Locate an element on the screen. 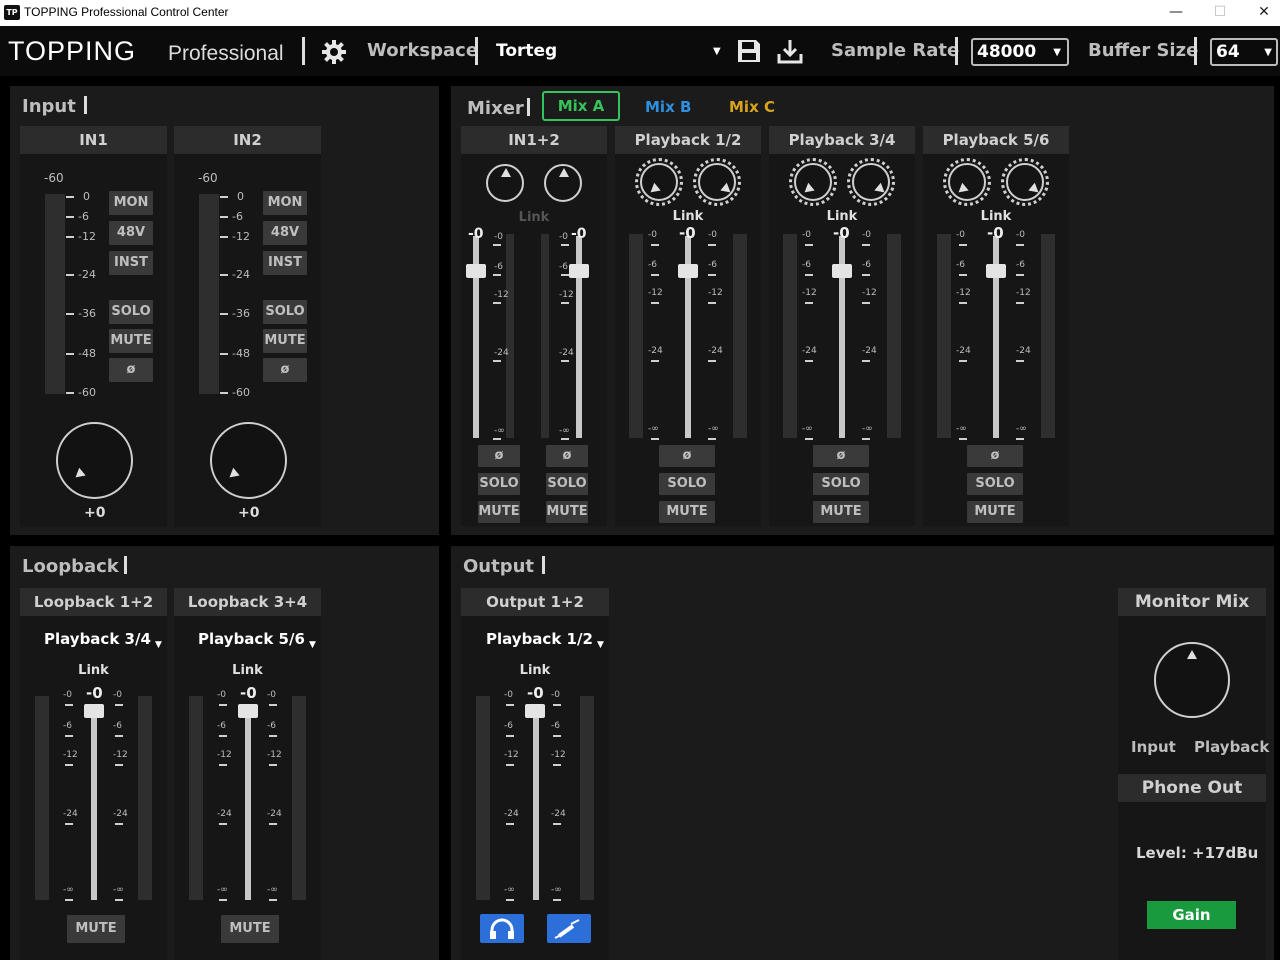  divider is located at coordinates (125, 565).